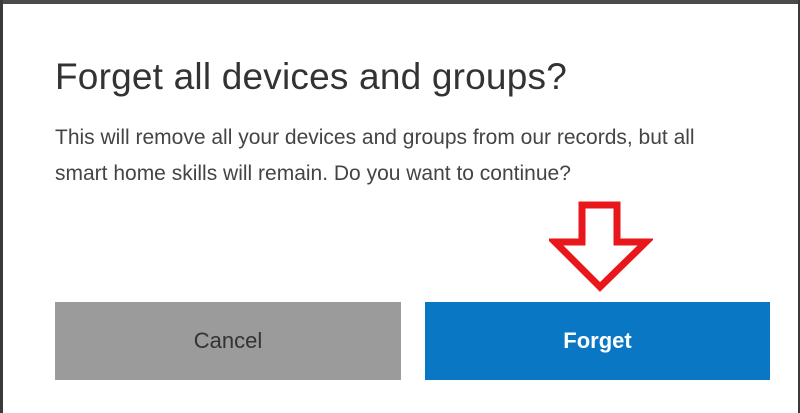 The image size is (800, 413). What do you see at coordinates (601, 246) in the screenshot?
I see `down-arrow-icon` at bounding box center [601, 246].